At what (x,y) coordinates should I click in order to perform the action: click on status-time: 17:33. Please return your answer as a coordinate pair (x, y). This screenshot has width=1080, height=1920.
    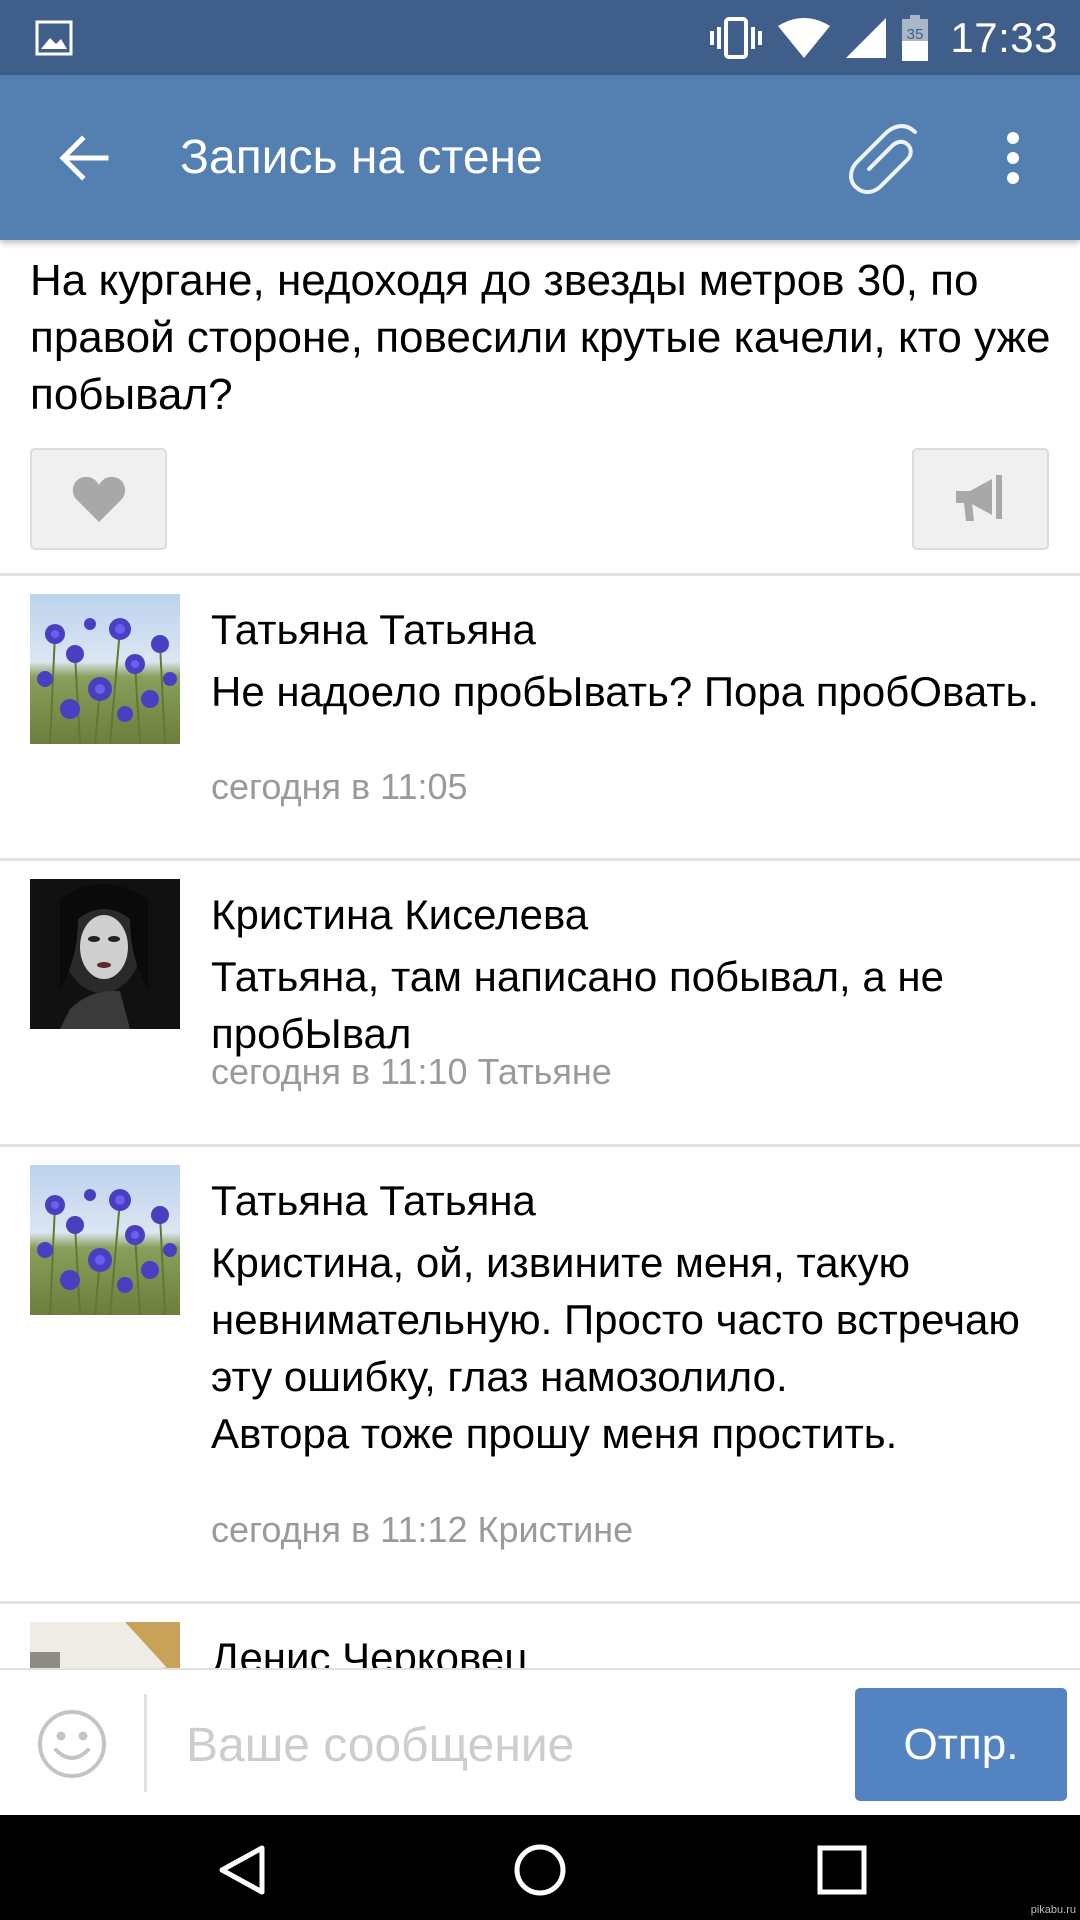
    Looking at the image, I should click on (1004, 37).